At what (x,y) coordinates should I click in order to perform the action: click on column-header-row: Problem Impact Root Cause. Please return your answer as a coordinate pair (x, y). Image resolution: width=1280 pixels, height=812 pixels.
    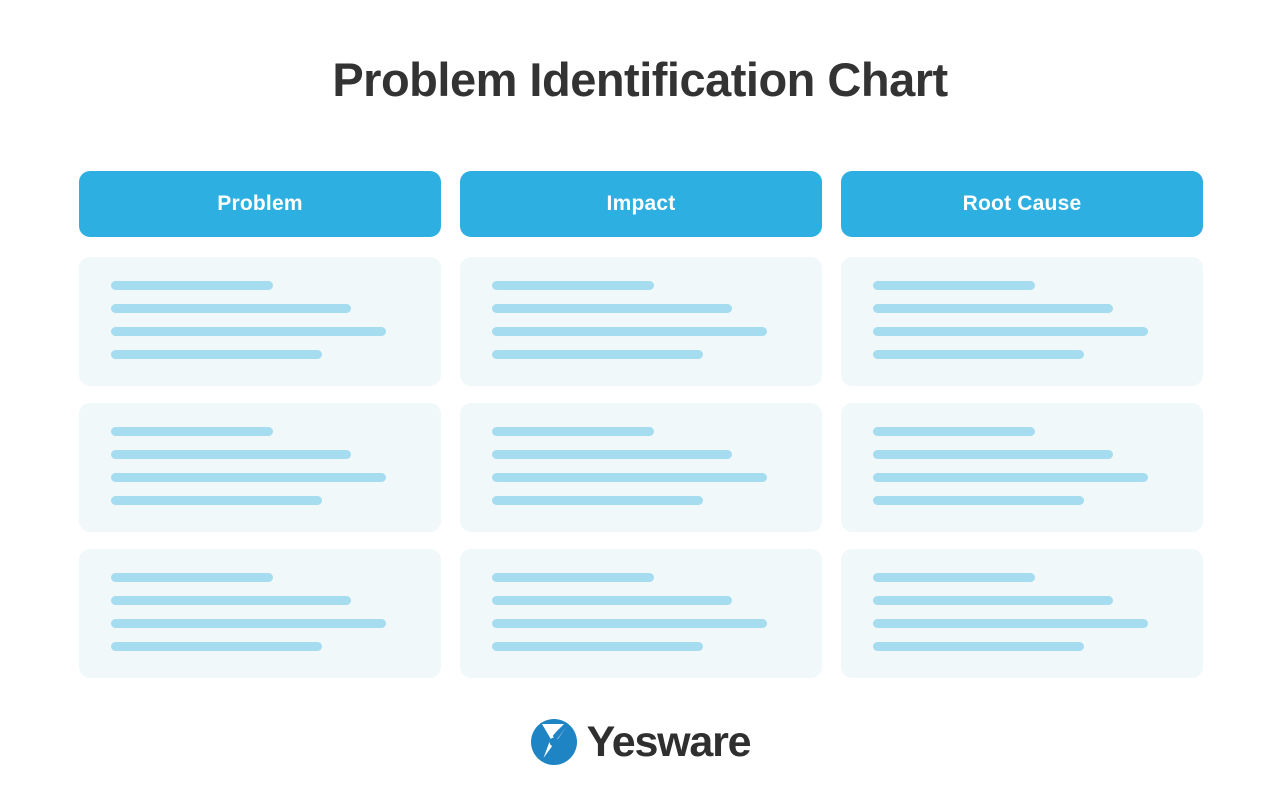
    Looking at the image, I should click on (641, 204).